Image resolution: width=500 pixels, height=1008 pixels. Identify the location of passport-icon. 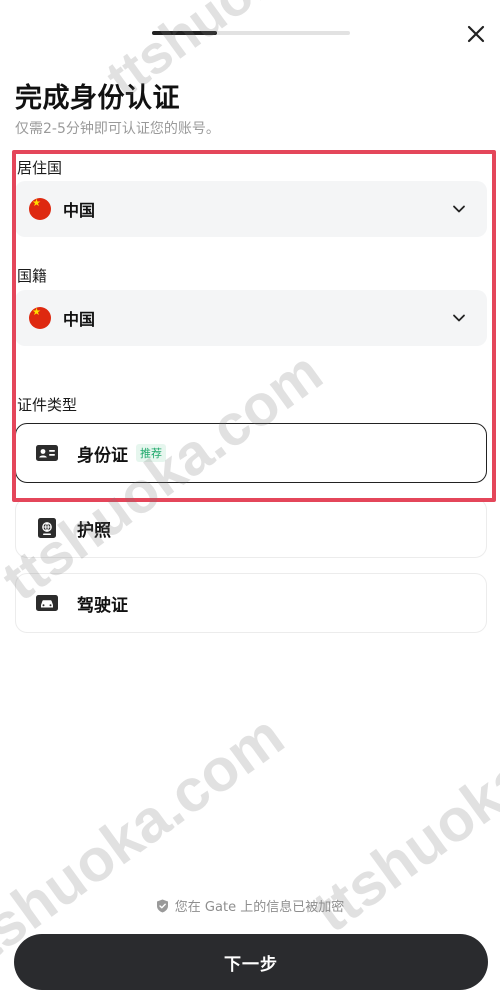
(47, 528).